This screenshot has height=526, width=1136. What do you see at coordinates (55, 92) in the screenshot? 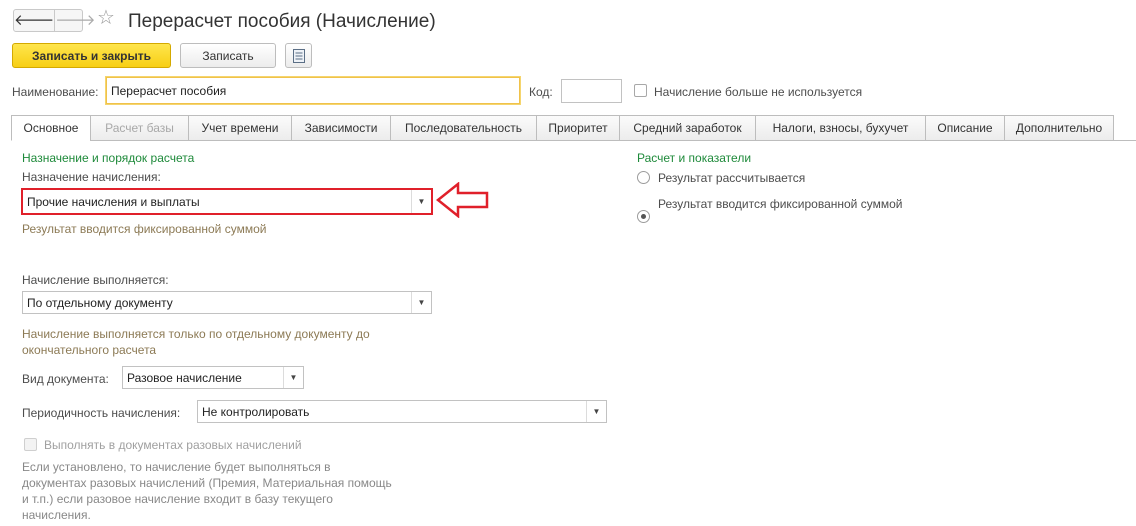
I see `name-label: Наименование:` at bounding box center [55, 92].